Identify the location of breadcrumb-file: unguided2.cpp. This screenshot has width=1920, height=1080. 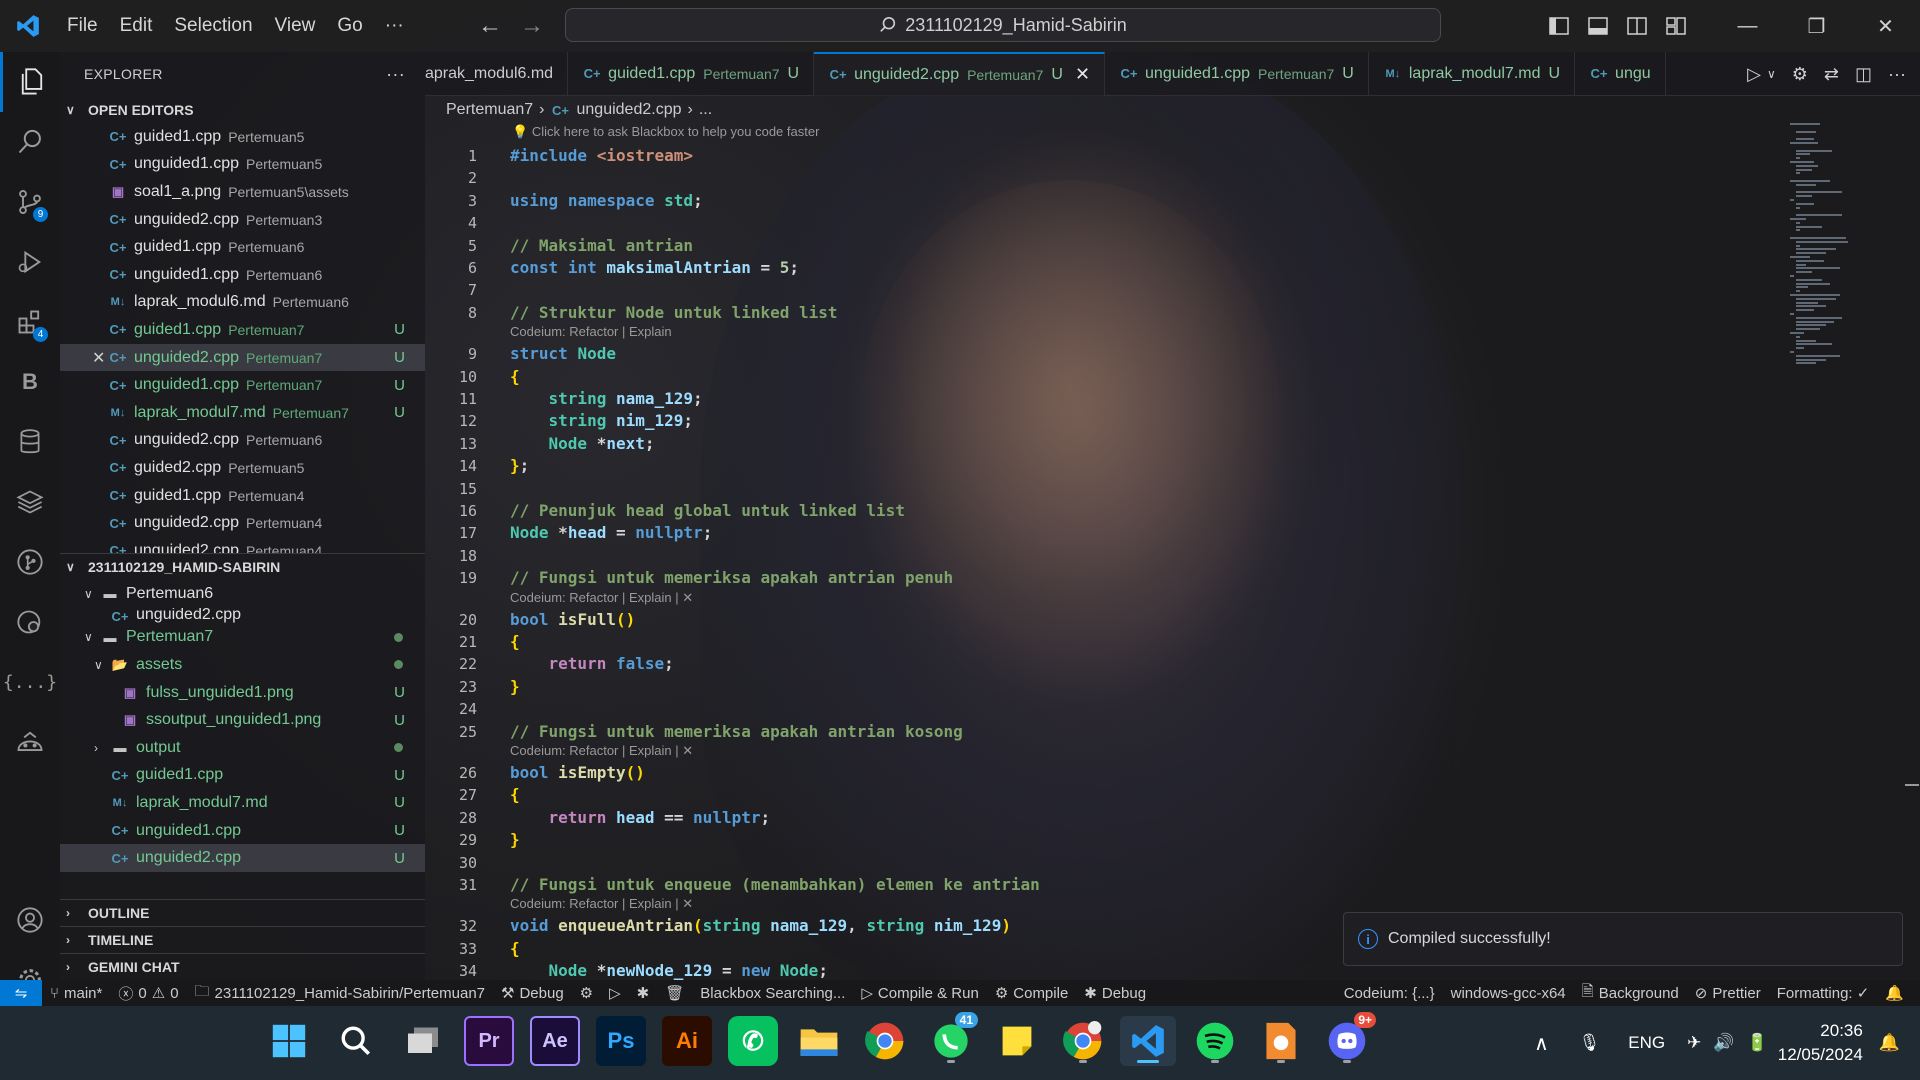
(629, 110).